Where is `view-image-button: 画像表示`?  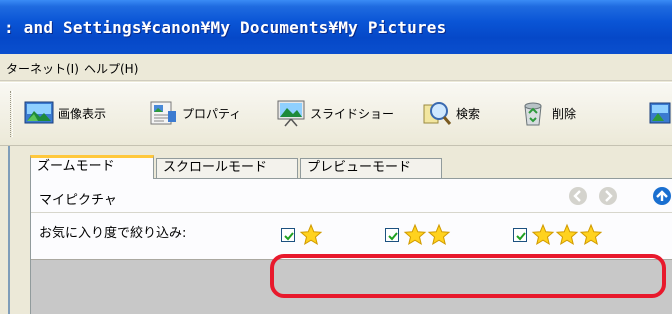 view-image-button: 画像表示 is located at coordinates (65, 113).